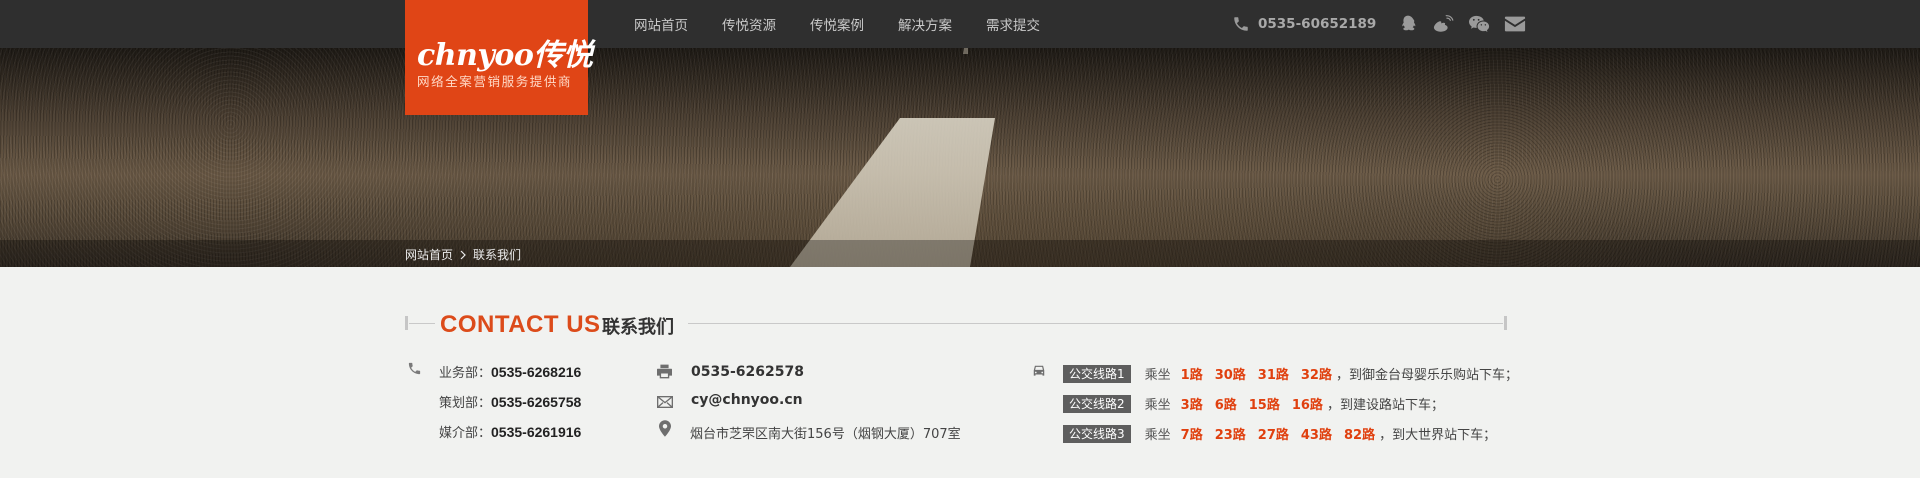 This screenshot has width=1920, height=478. What do you see at coordinates (1505, 323) in the screenshot?
I see `divider-cap-right` at bounding box center [1505, 323].